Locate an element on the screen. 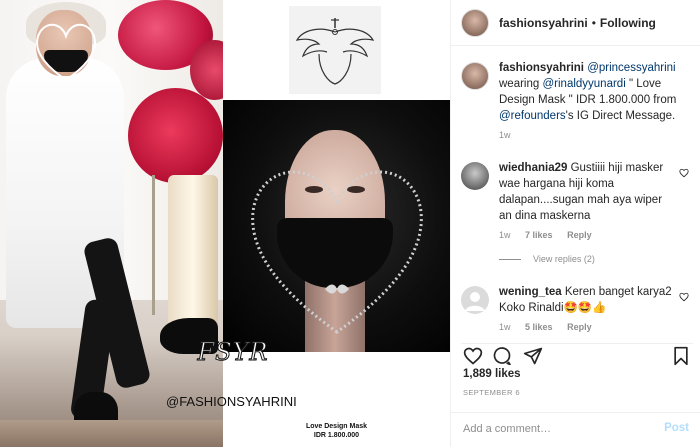  comment-likes: 7 likes is located at coordinates (539, 235).